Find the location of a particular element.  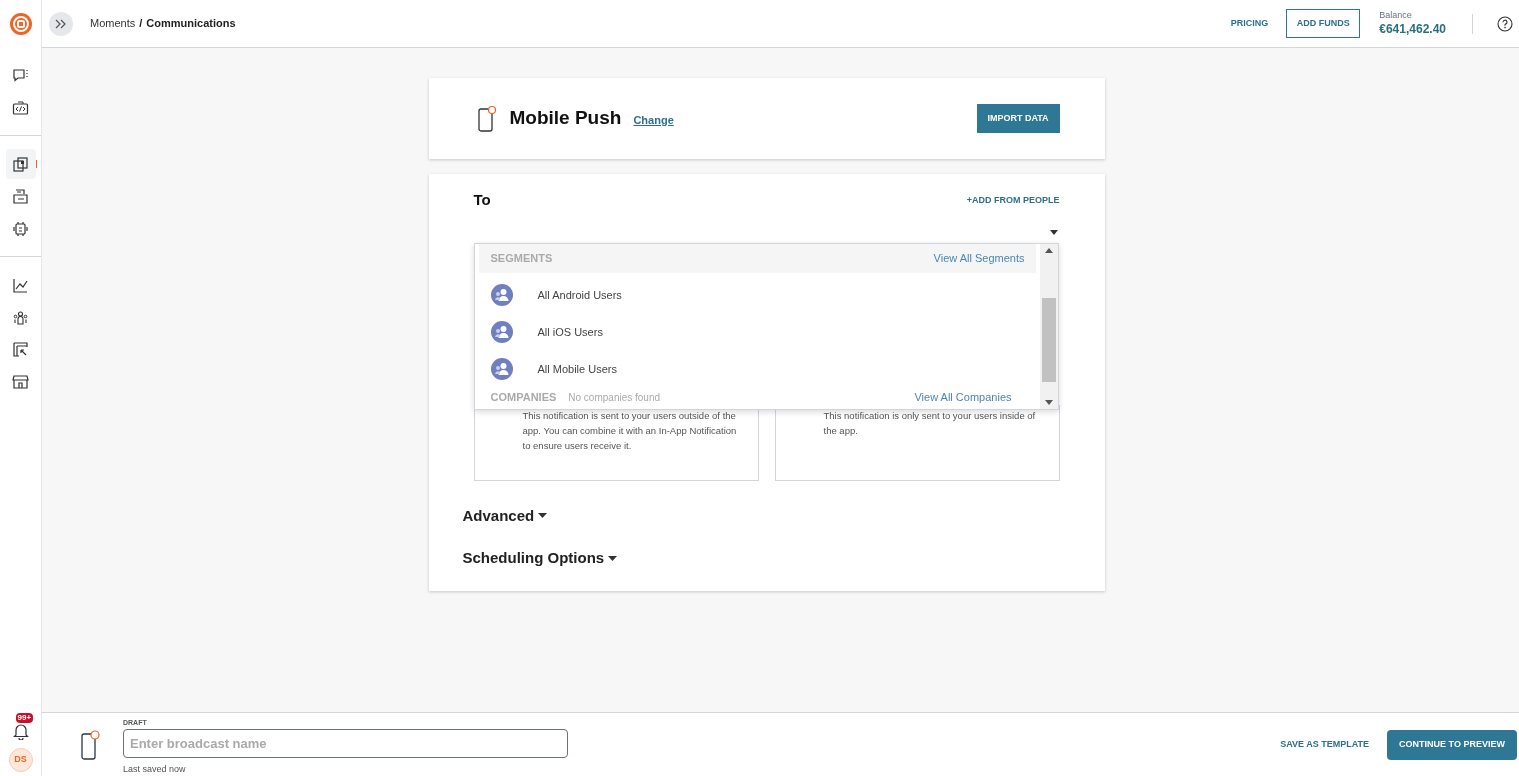

segment-option: All Mobile Users is located at coordinates (757, 369).